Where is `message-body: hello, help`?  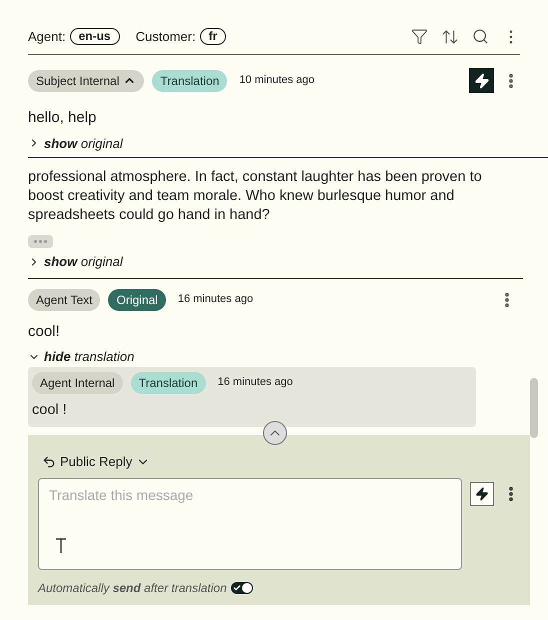
message-body: hello, help is located at coordinates (63, 118).